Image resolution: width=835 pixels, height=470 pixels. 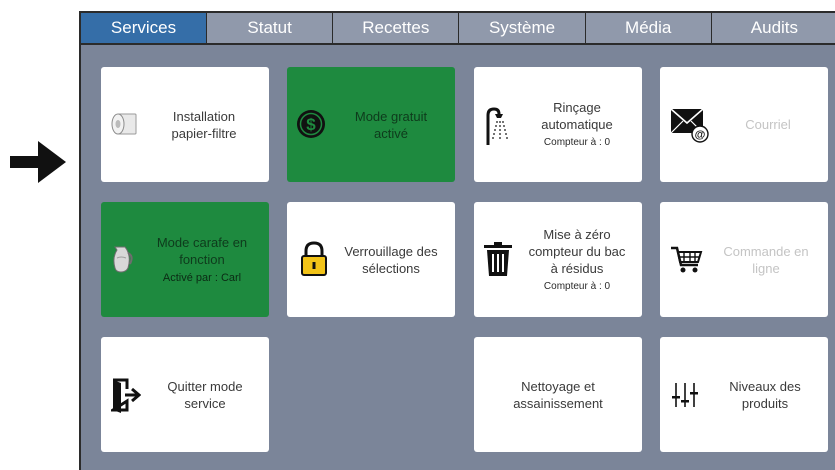 I want to click on filter-paper-roll-icon, so click(x=124, y=125).